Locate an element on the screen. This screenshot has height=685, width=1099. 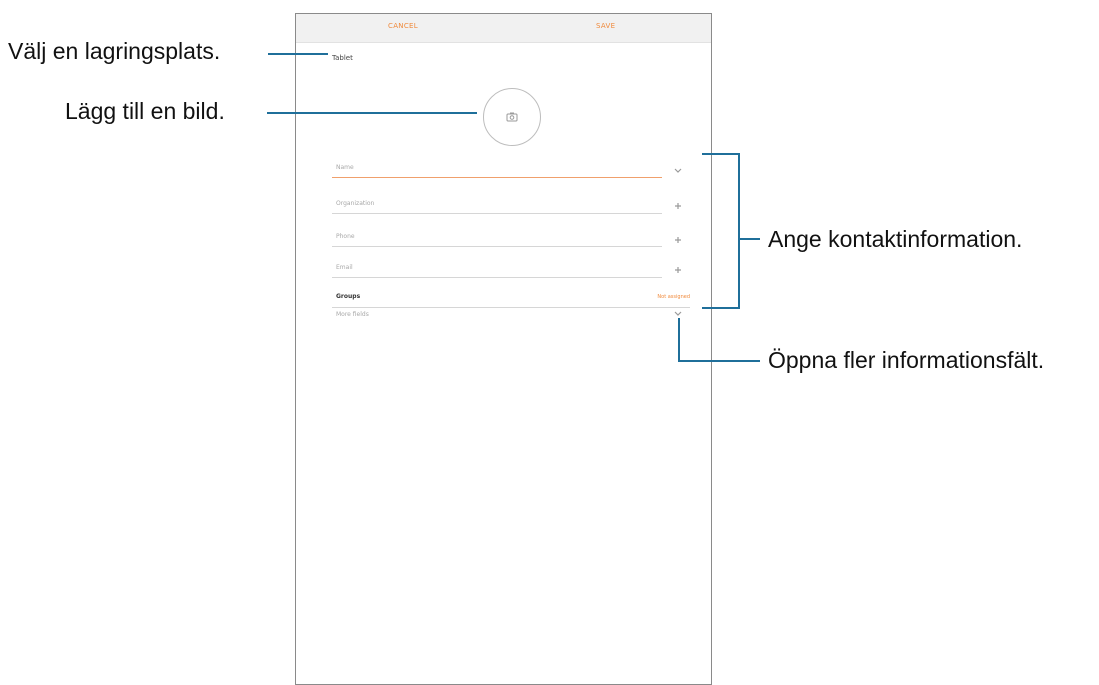
bracket-vertical is located at coordinates (739, 231).